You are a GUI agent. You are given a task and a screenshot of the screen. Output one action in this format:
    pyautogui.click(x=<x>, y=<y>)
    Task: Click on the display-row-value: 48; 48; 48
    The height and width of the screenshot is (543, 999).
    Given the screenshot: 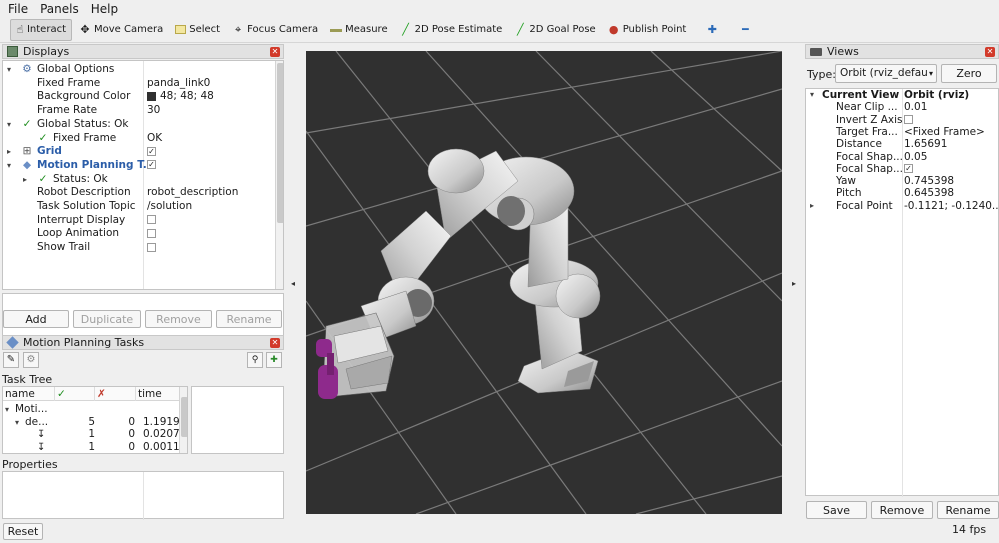 What is the action you would take?
    pyautogui.click(x=180, y=97)
    